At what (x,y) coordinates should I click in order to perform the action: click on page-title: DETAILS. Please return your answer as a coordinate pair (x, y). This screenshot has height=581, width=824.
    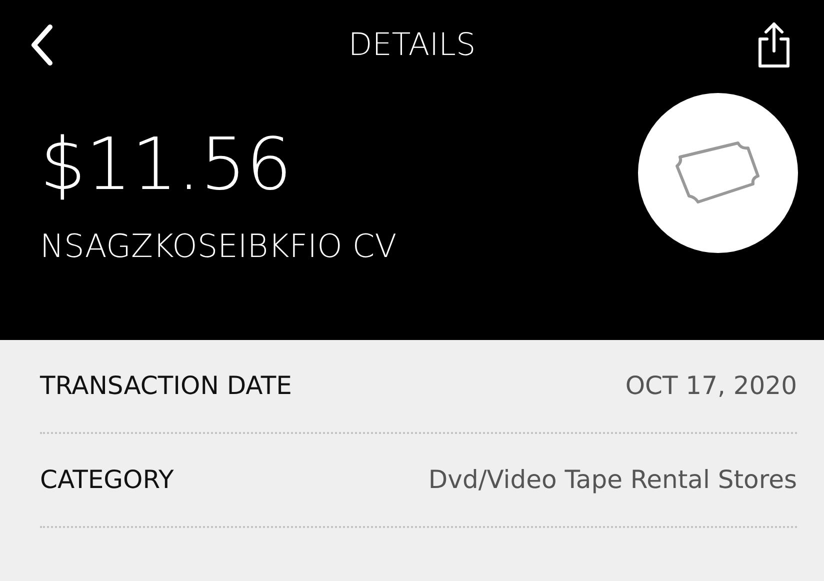
    Looking at the image, I should click on (412, 45).